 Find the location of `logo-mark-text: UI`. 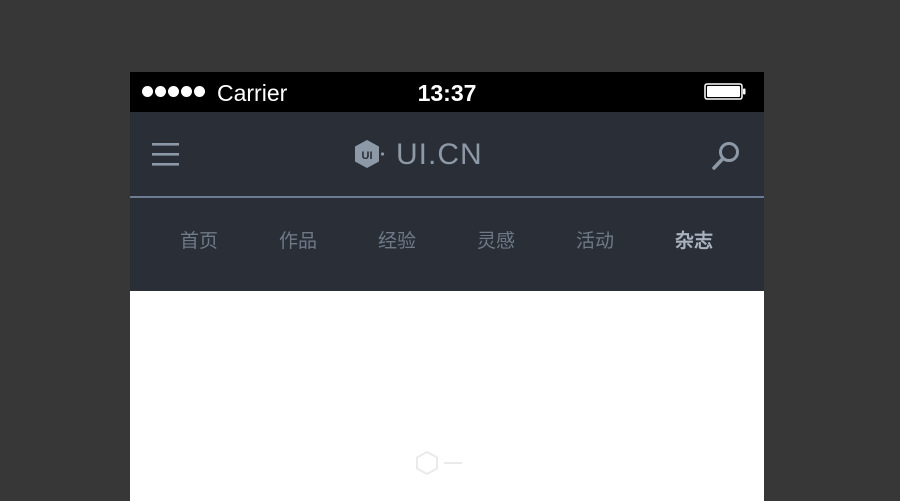

logo-mark-text: UI is located at coordinates (367, 156).